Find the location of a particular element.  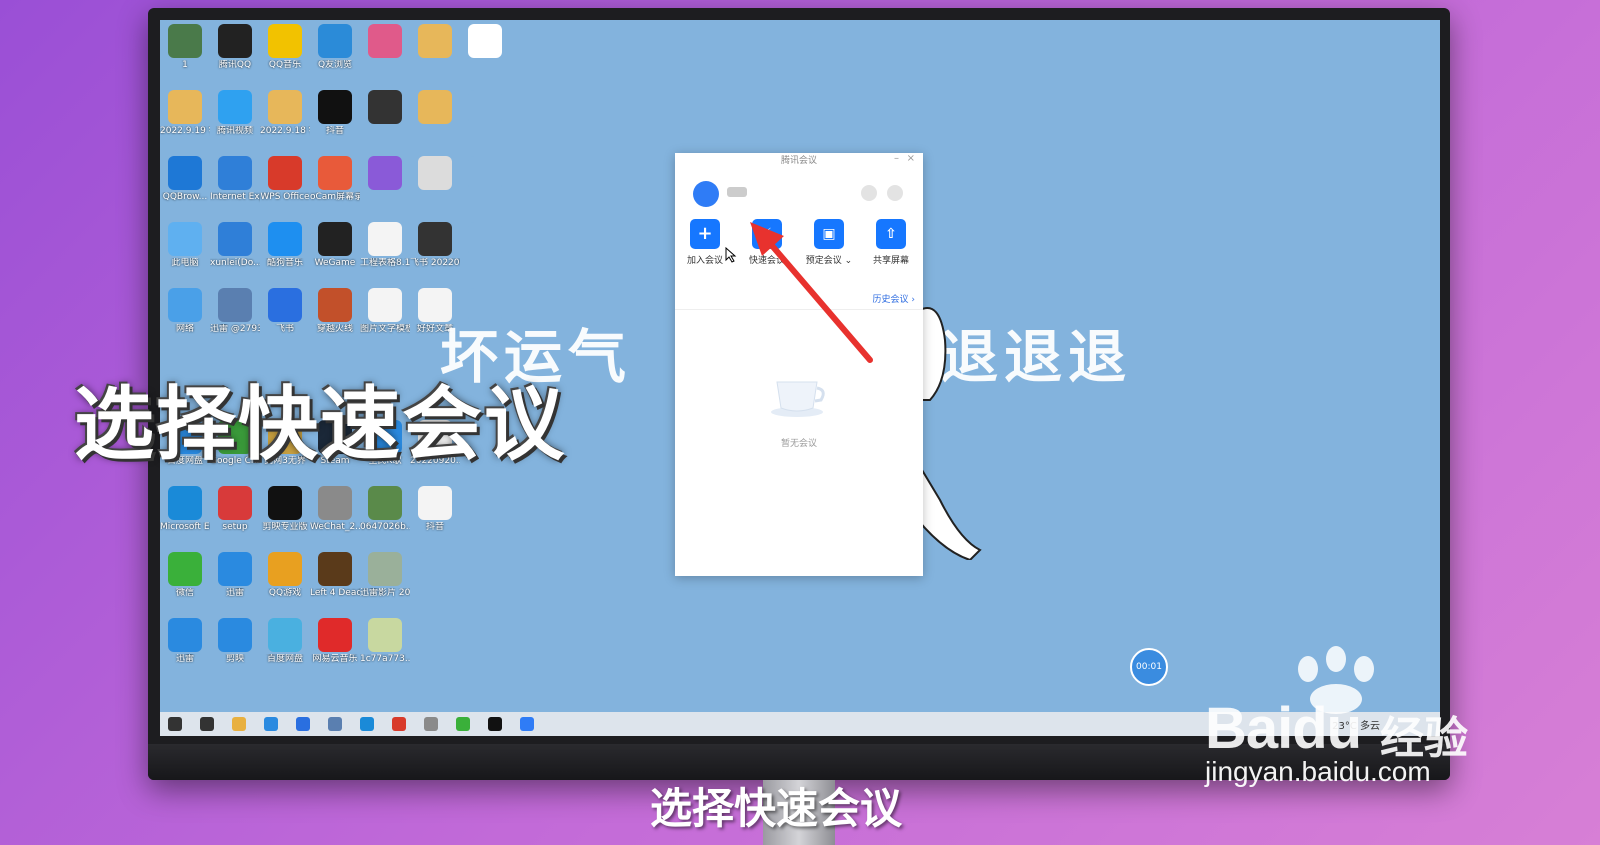

desktop-icon-label: 此电脑 is located at coordinates (185, 263).